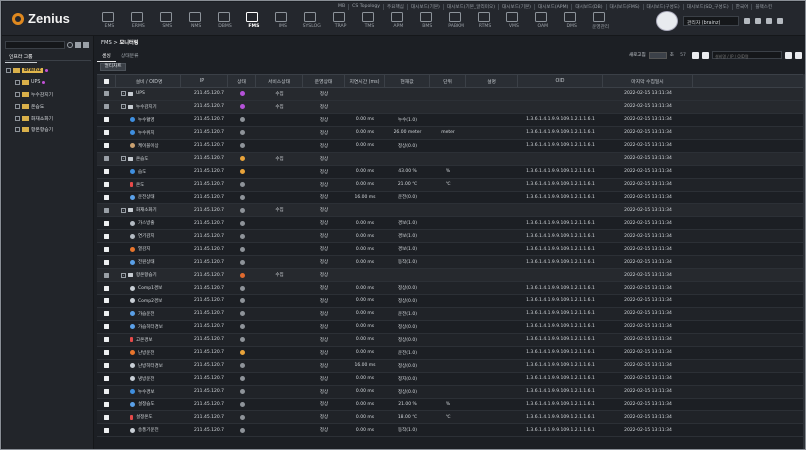 This screenshot has height=450, width=806. What do you see at coordinates (711, 21) in the screenshot?
I see `user-select: 관리자 (brainz)` at bounding box center [711, 21].